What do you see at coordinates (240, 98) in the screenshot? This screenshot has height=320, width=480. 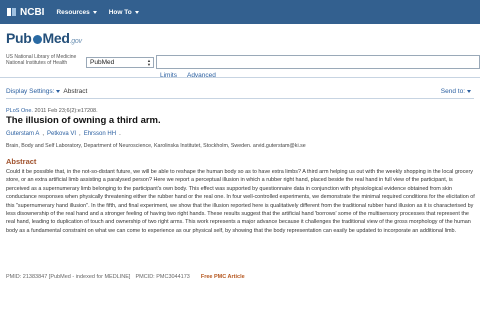 I see `divider` at bounding box center [240, 98].